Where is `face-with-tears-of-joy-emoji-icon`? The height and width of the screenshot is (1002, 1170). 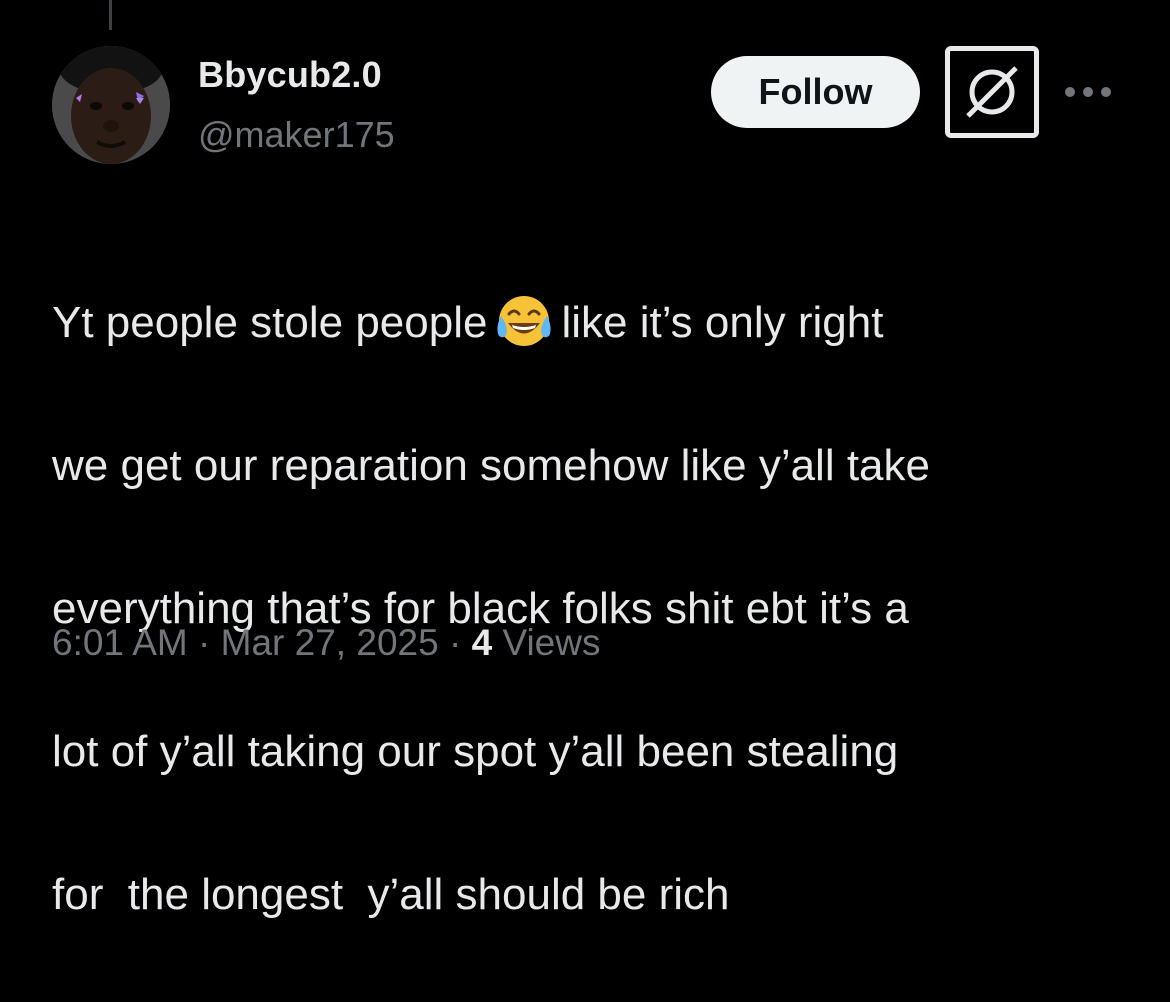 face-with-tears-of-joy-emoji-icon is located at coordinates (524, 320).